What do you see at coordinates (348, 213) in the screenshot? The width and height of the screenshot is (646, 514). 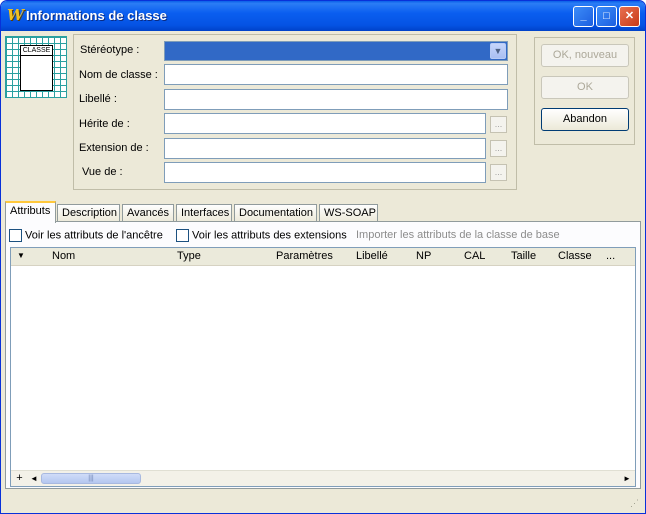 I see `tab-ws-soap: WS-SOAP` at bounding box center [348, 213].